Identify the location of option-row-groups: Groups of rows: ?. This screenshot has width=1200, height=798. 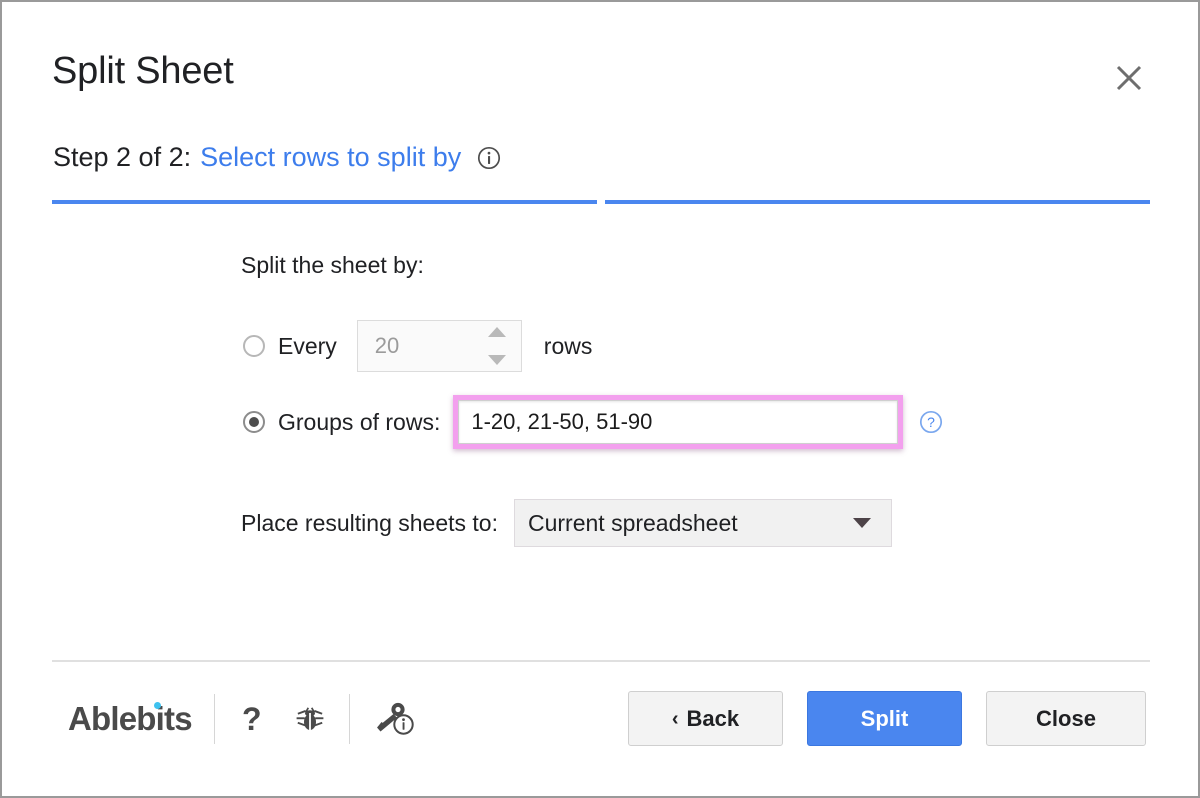
(593, 422).